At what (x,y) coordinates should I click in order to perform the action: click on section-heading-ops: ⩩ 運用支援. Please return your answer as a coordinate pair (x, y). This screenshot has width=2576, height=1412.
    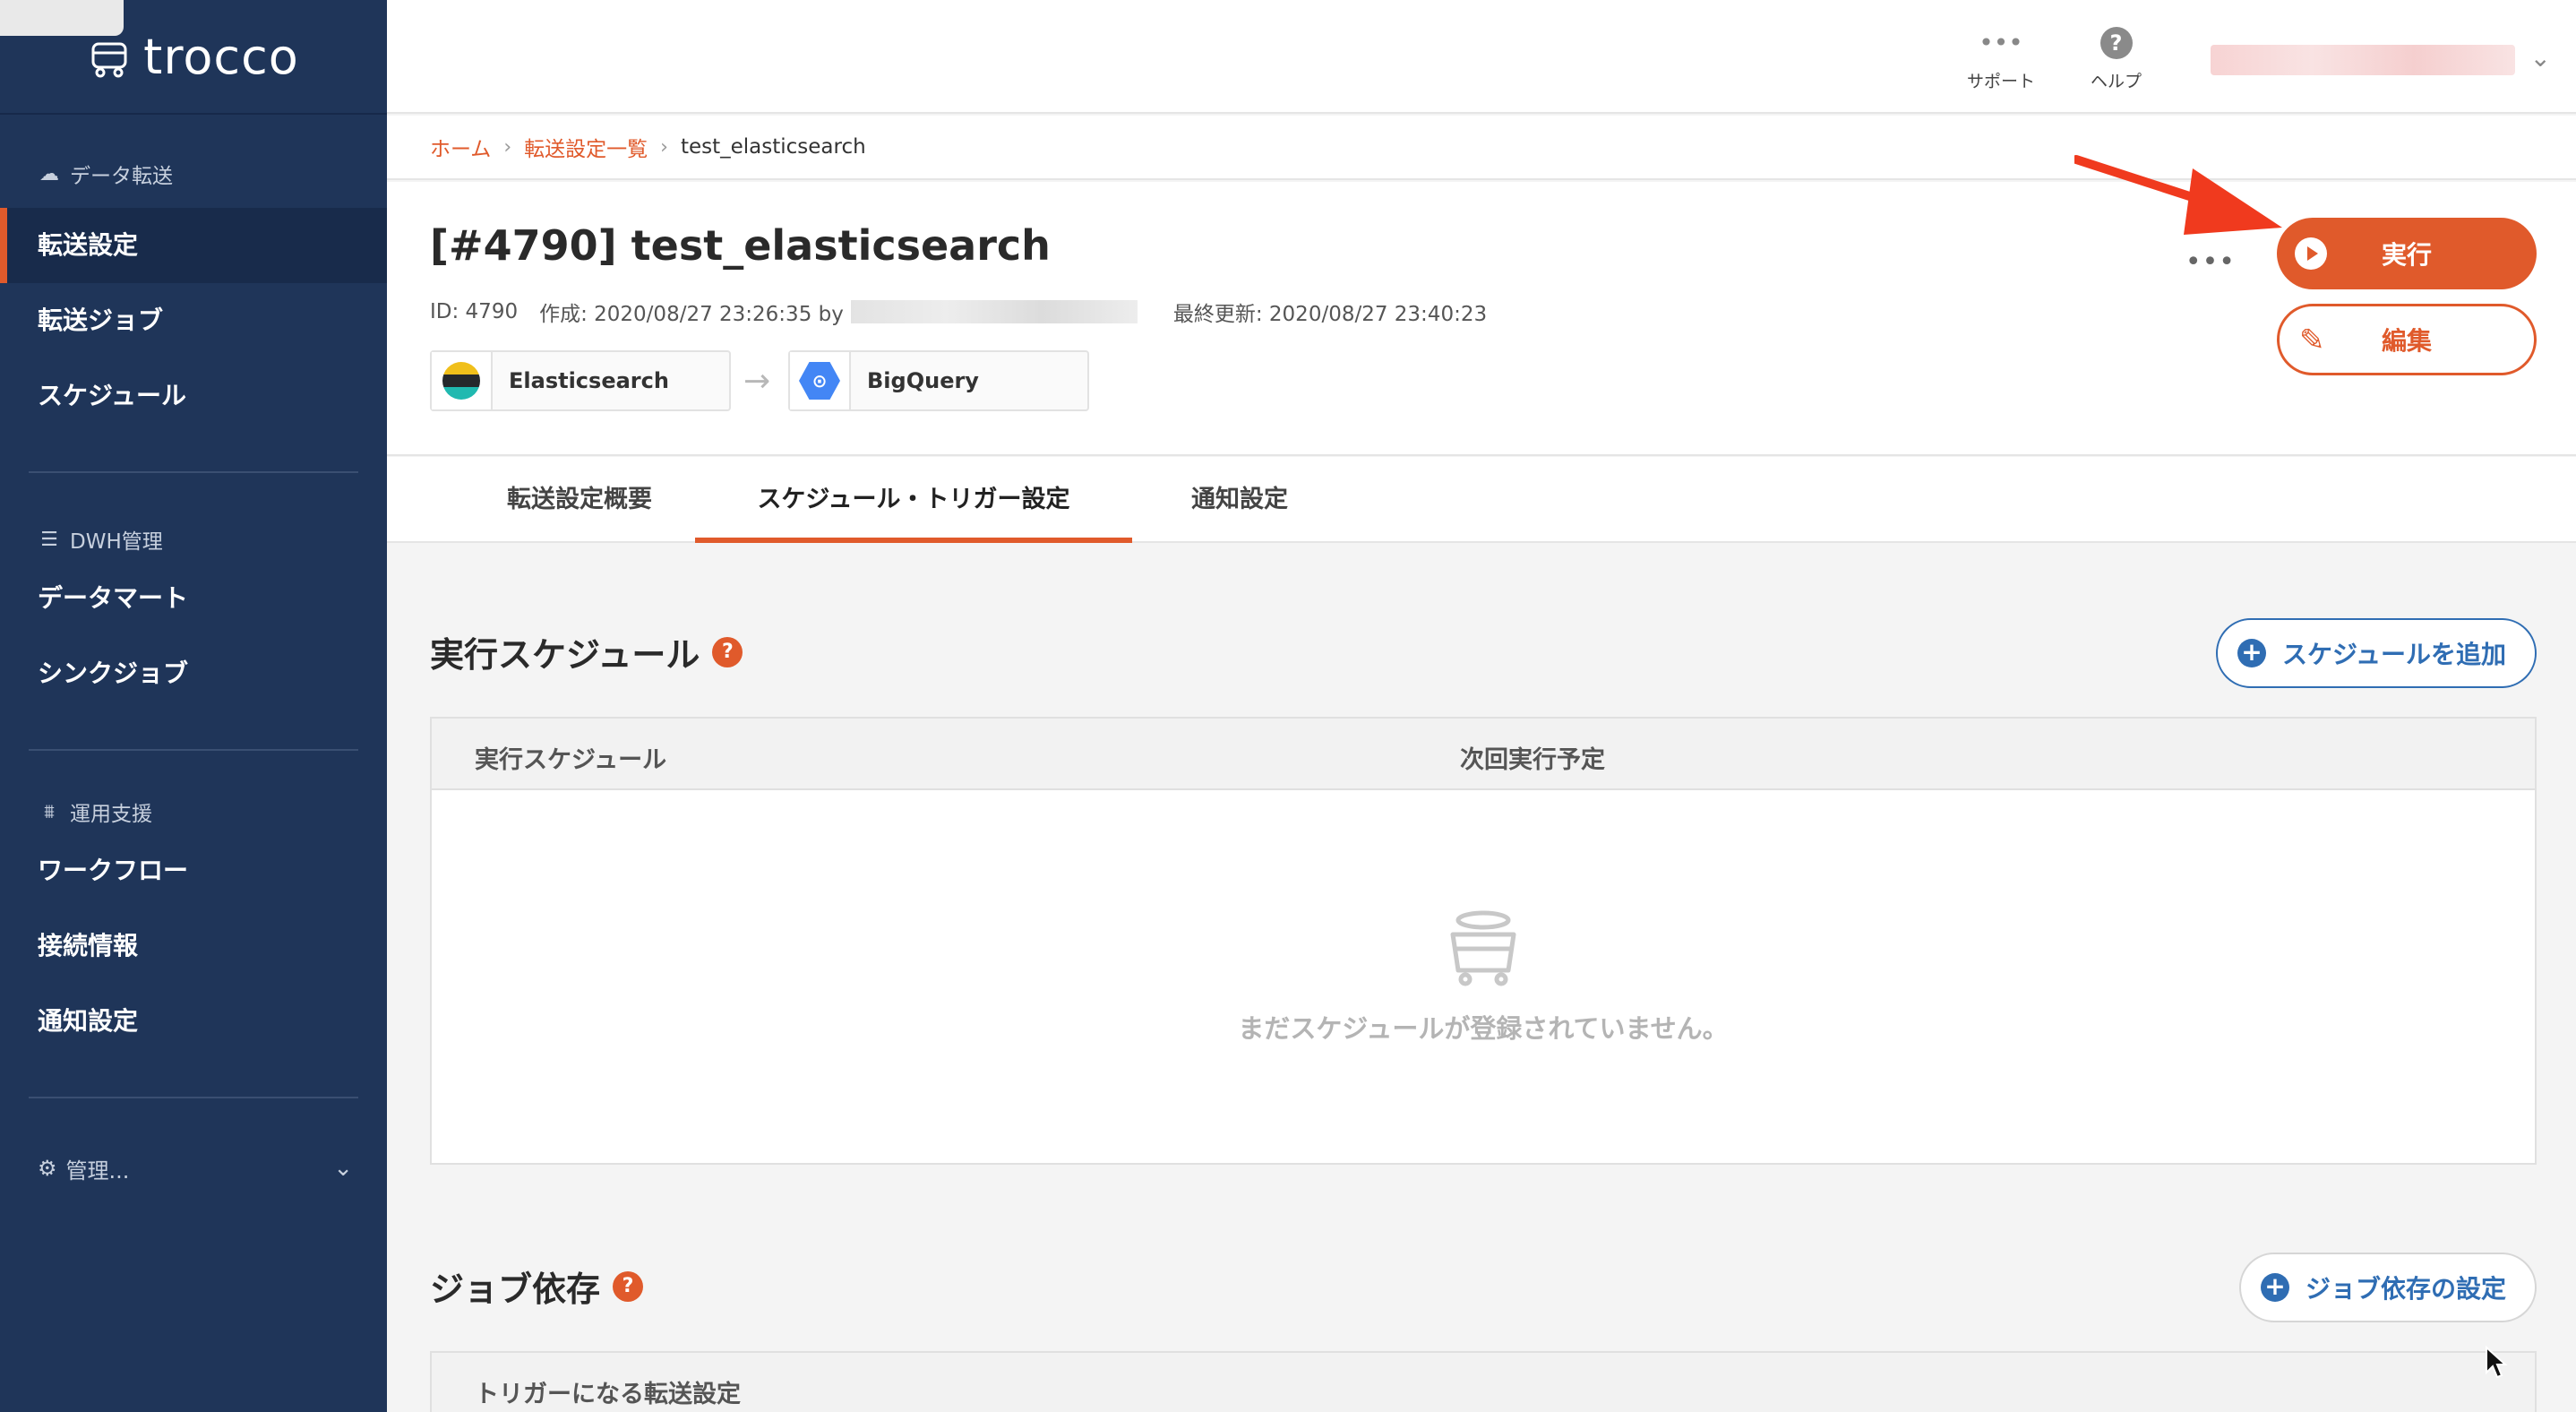
    Looking at the image, I should click on (193, 812).